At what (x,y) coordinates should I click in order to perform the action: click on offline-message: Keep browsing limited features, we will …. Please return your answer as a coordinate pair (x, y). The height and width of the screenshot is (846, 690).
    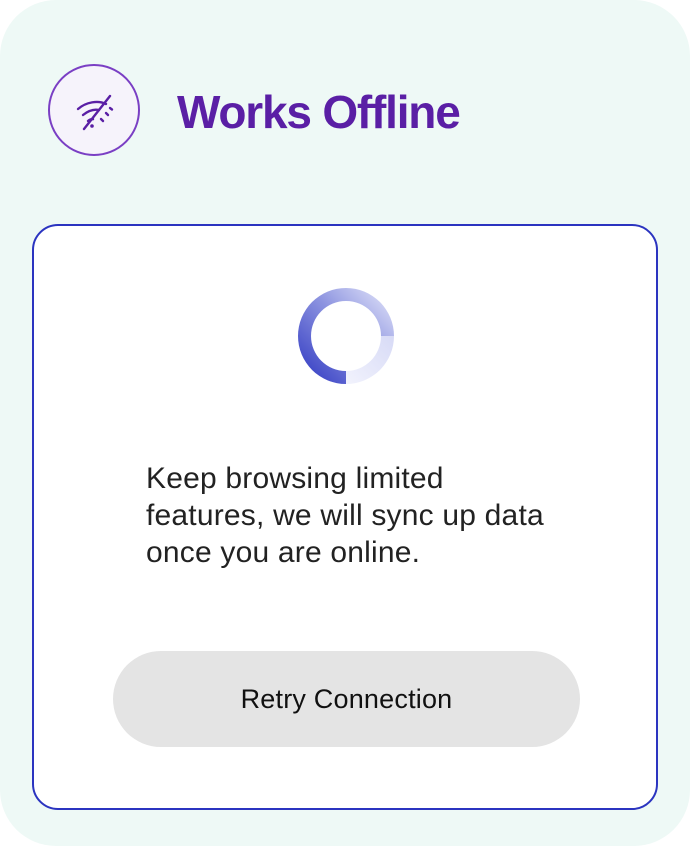
    Looking at the image, I should click on (345, 515).